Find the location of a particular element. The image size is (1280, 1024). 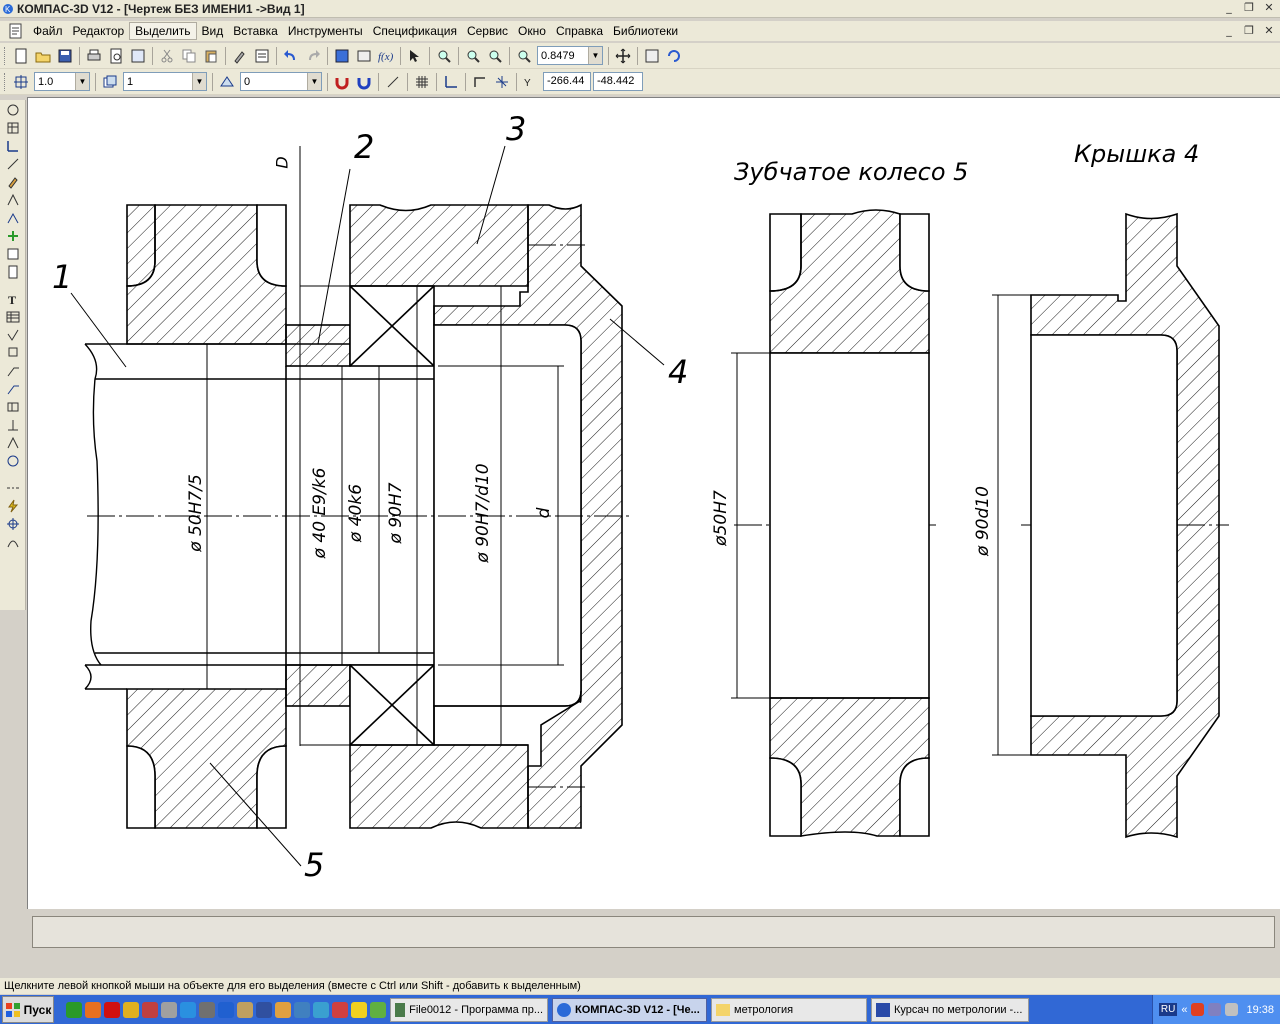

view-arrow-icon is located at coordinates (13, 442).